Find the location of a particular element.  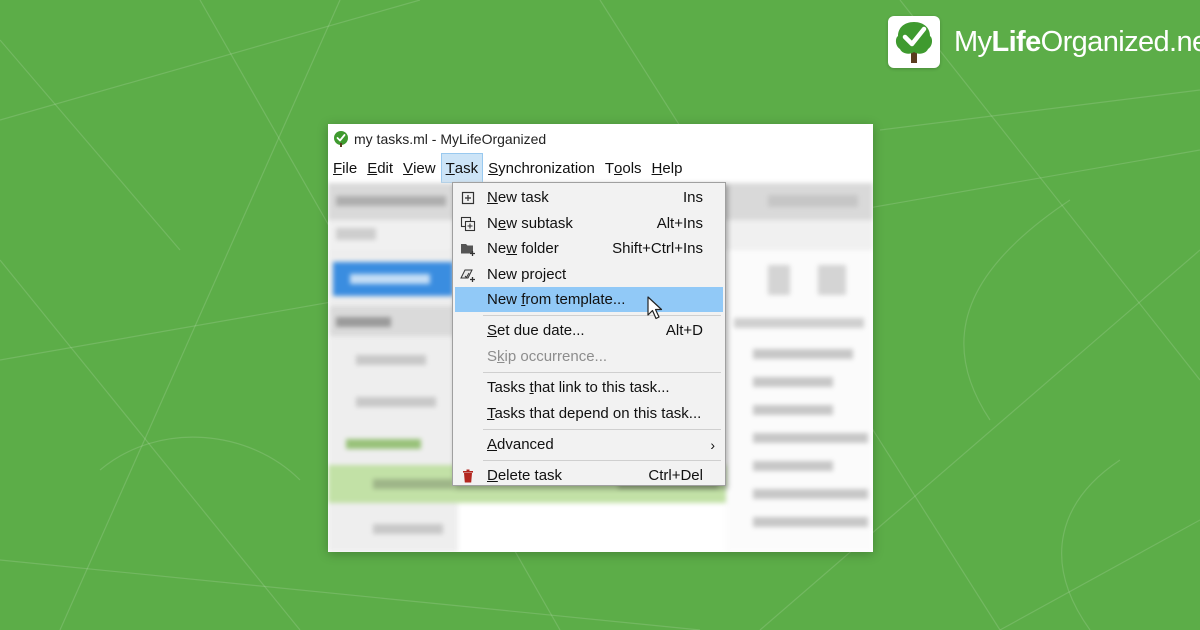

menu-item-shortcut: Ctrl+Del is located at coordinates (675, 475).